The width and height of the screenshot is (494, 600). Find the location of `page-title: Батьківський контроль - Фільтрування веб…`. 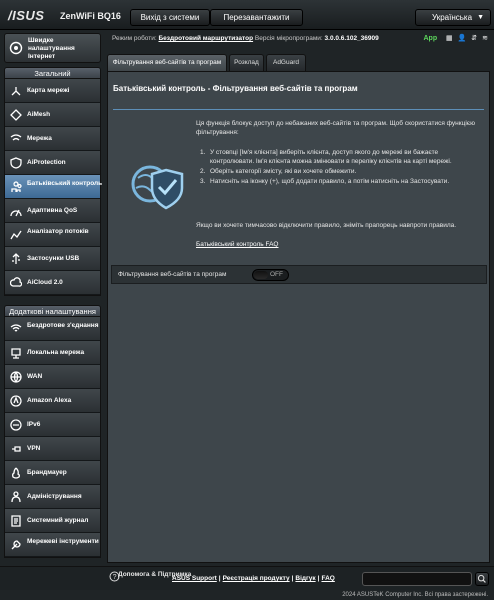

page-title: Батьківський контроль - Фільтрування веб… is located at coordinates (235, 88).